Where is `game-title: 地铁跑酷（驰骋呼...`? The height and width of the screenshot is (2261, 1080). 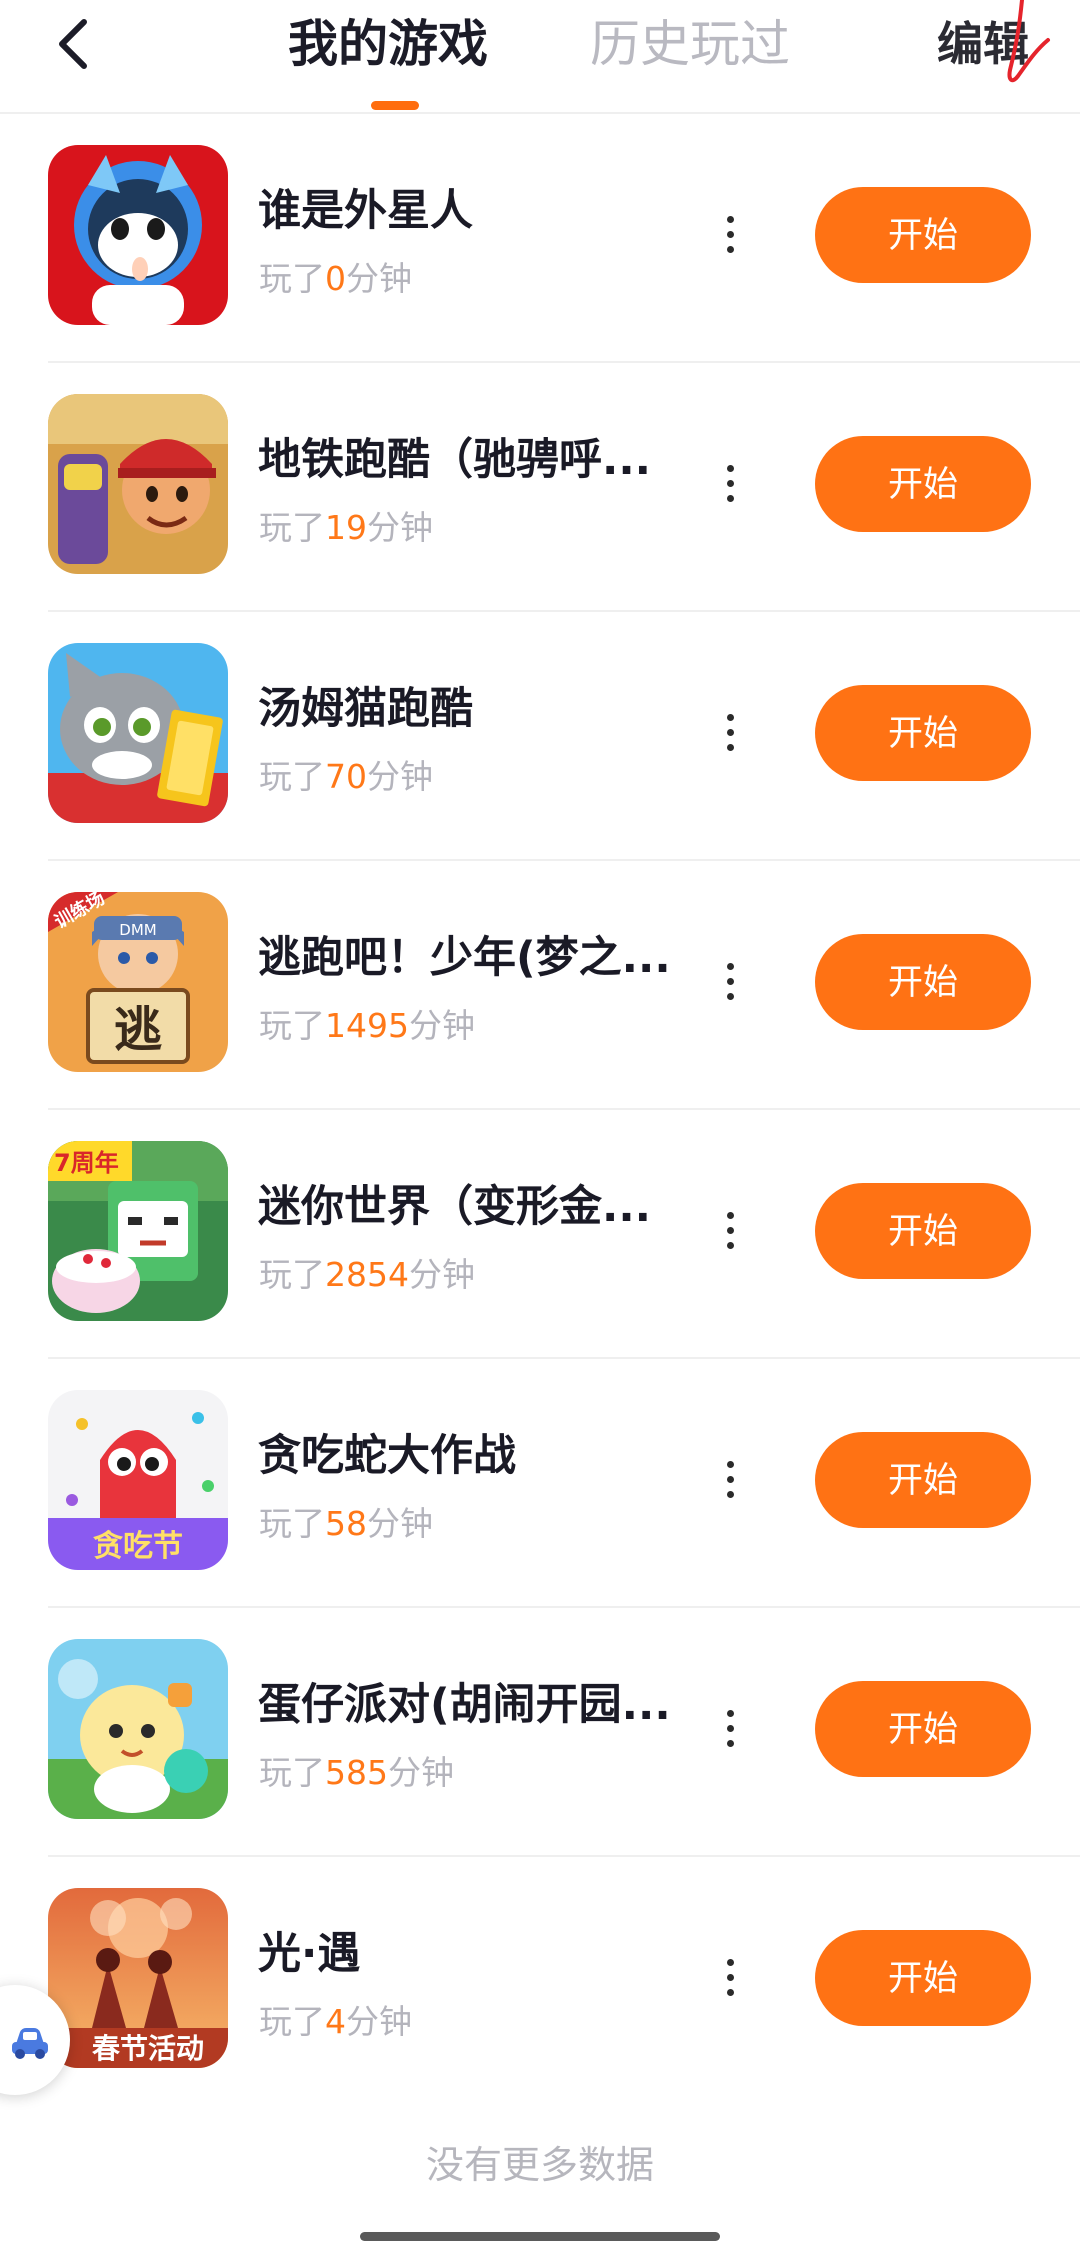 game-title: 地铁跑酷（驰骋呼... is located at coordinates (455, 460).